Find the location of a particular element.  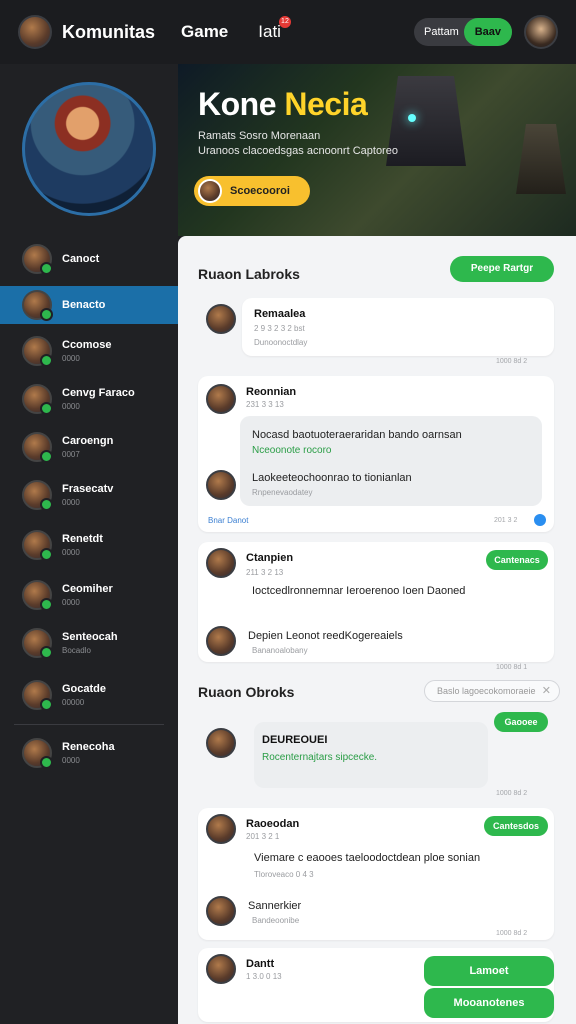

community-avatar is located at coordinates (35, 32).